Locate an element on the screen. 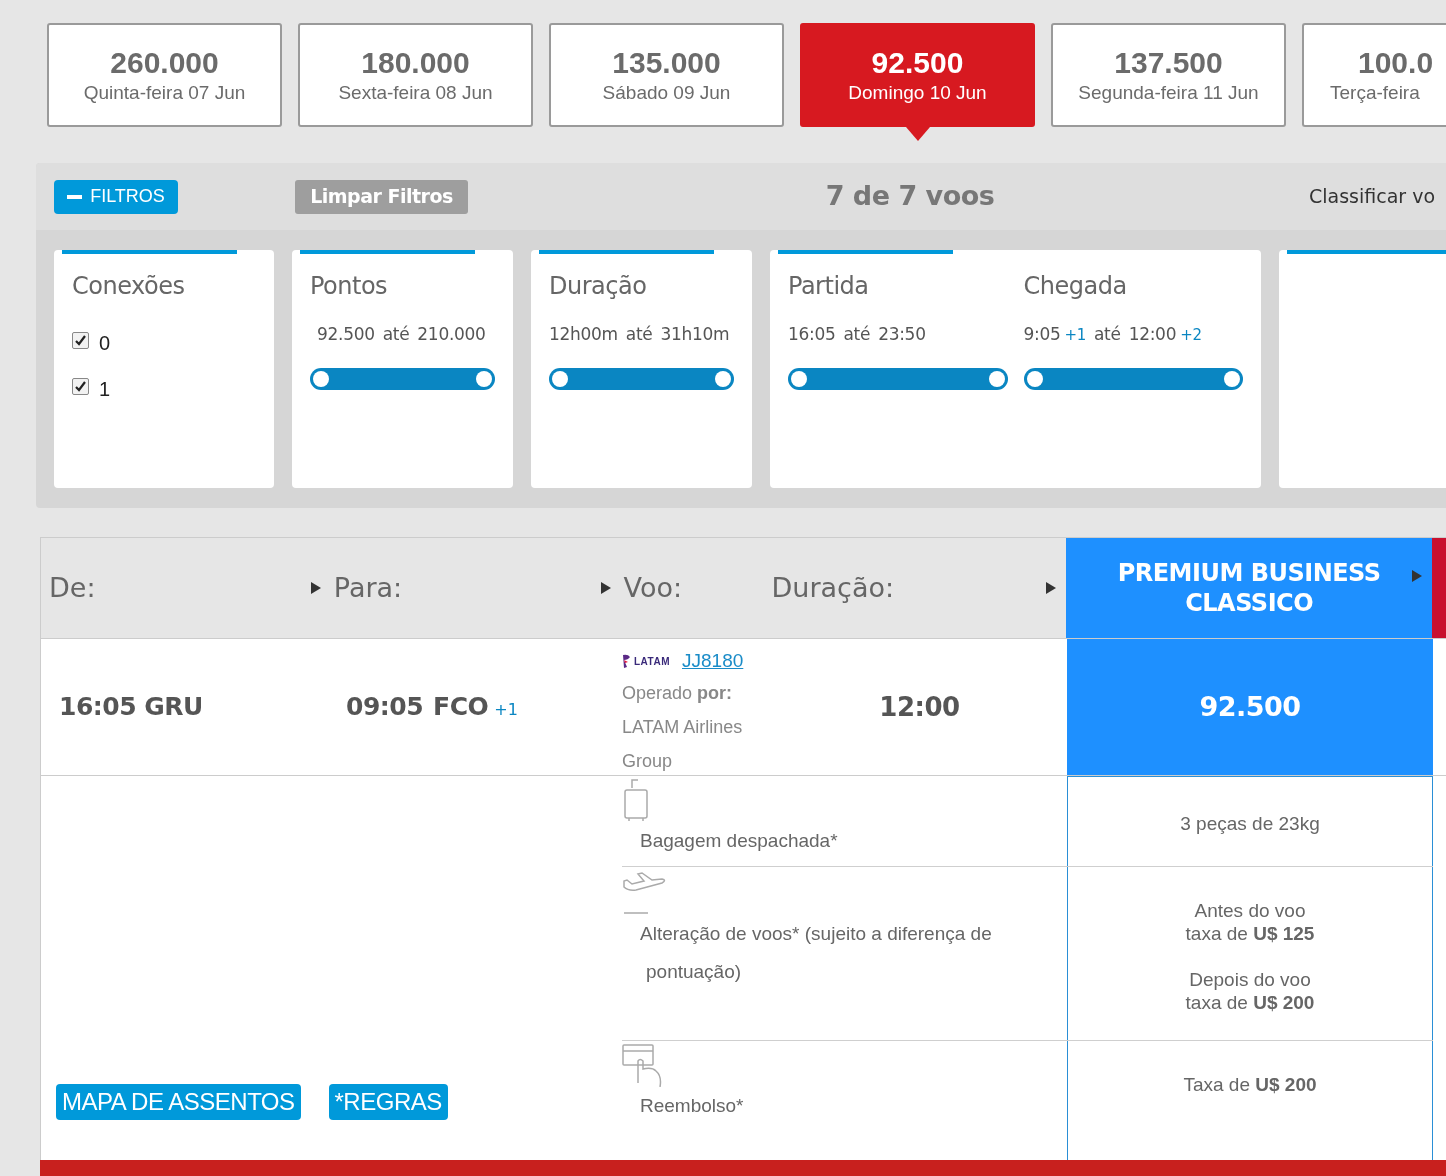  filter-title: Duração is located at coordinates (598, 286).